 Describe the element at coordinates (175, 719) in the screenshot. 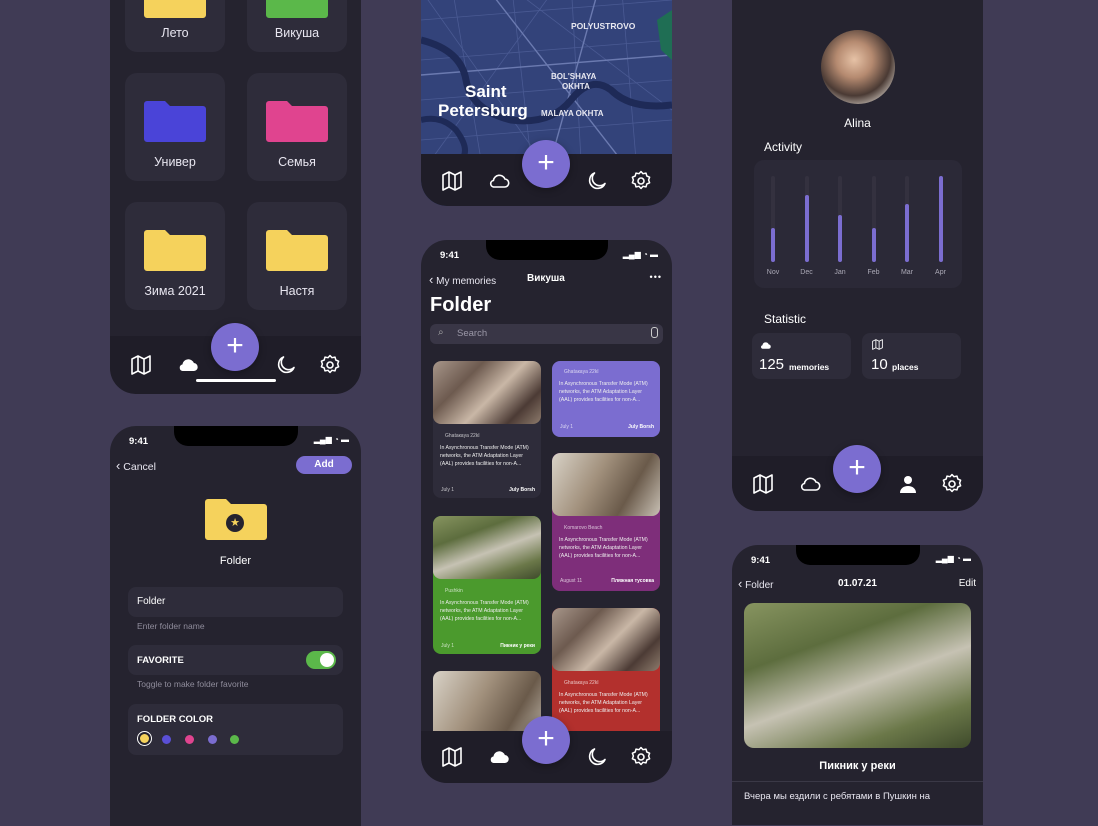

I see `folder-color-label: FOLDER COLOR` at that location.